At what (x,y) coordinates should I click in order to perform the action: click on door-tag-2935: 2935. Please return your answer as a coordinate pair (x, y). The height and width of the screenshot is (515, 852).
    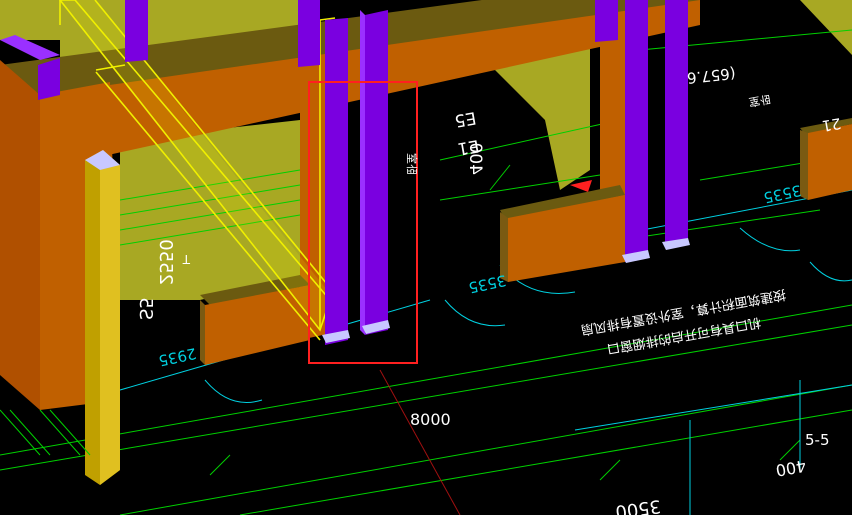
    Looking at the image, I should click on (177, 357).